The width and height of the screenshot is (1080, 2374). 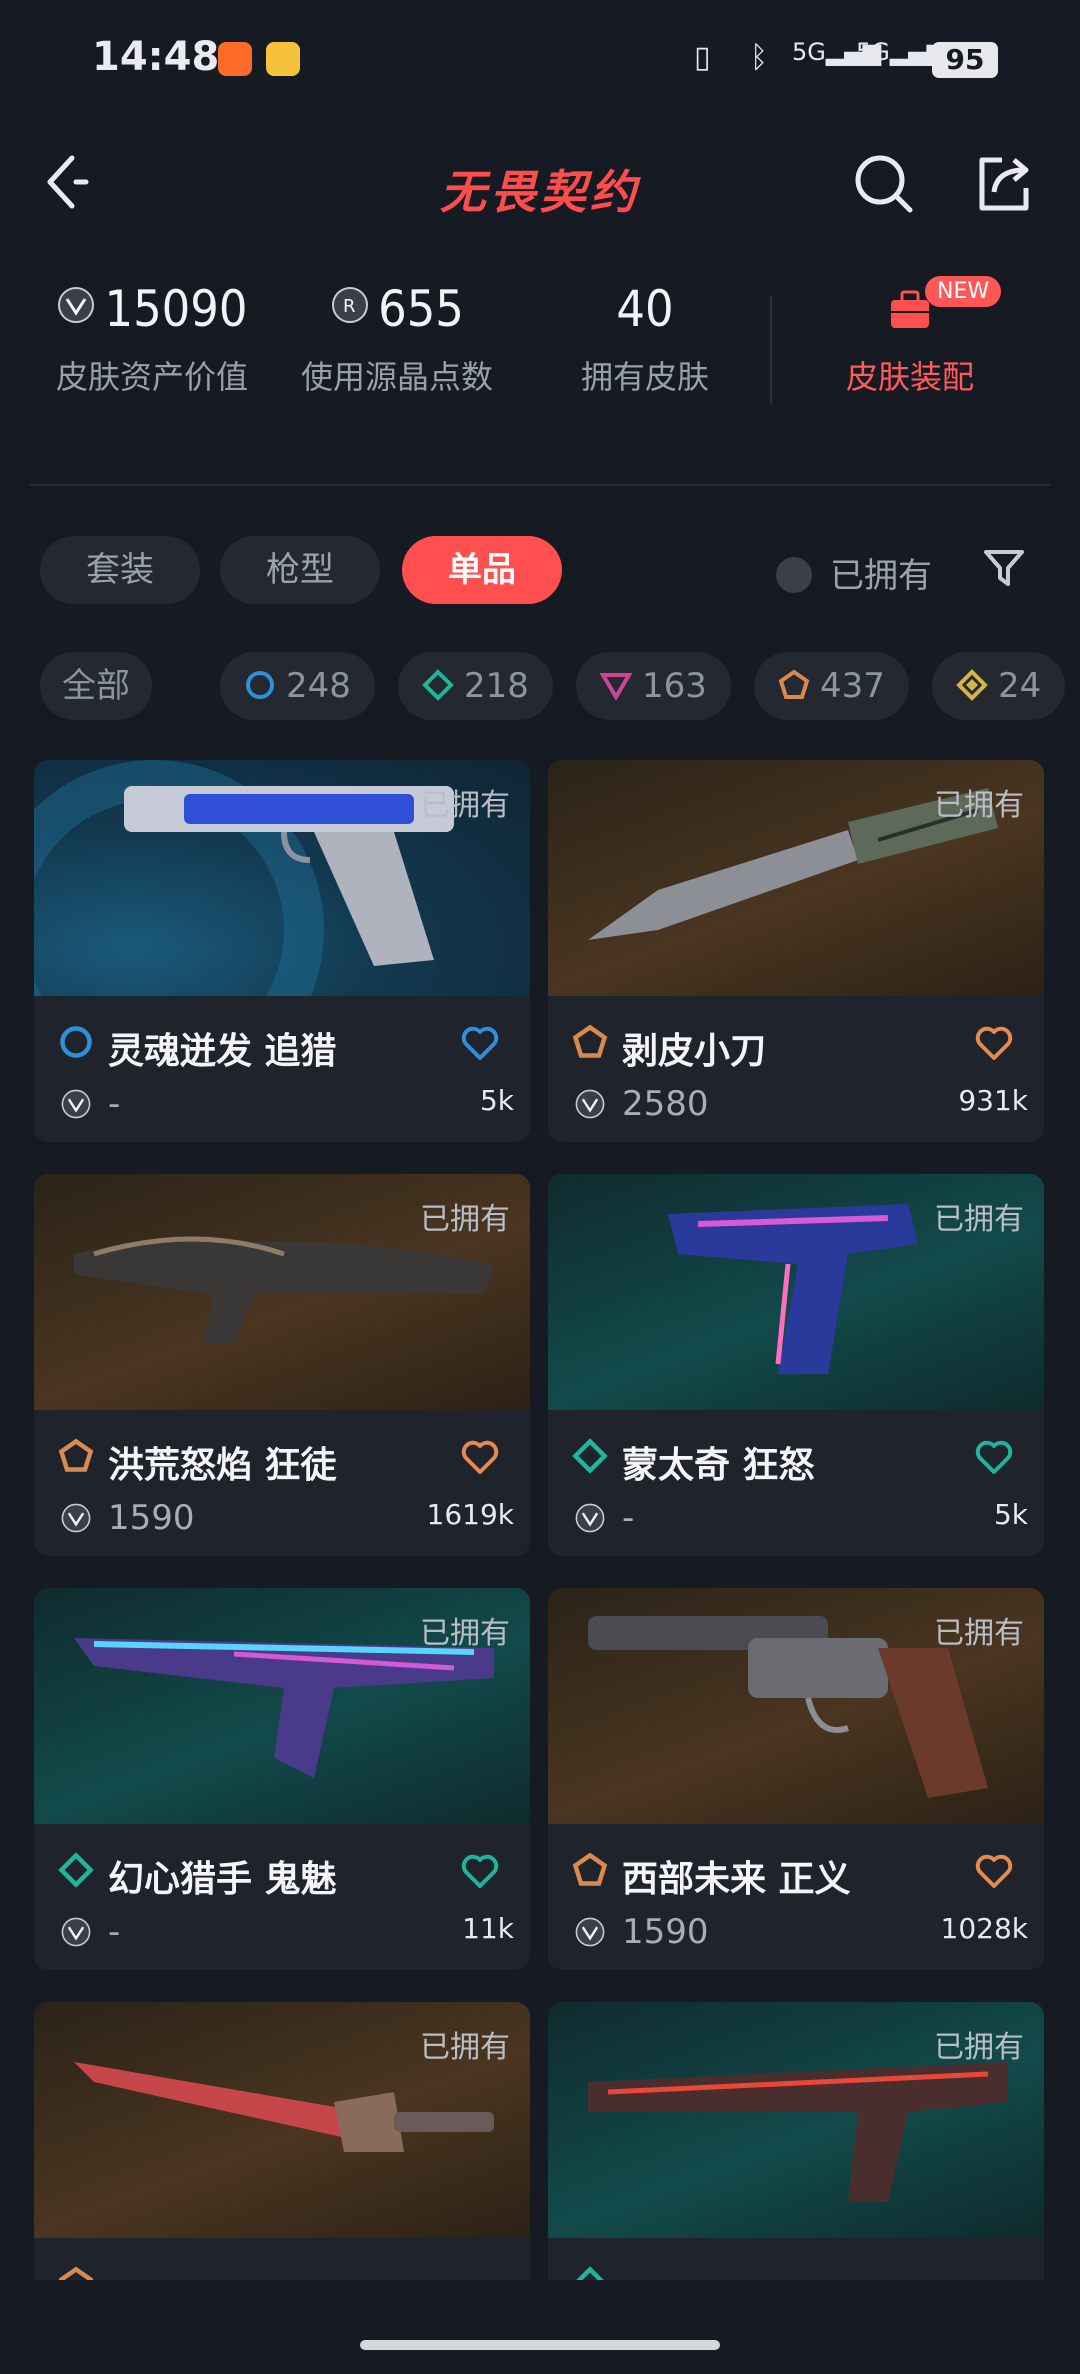 I want to click on skin-name: 西部未来 正义, so click(x=736, y=1879).